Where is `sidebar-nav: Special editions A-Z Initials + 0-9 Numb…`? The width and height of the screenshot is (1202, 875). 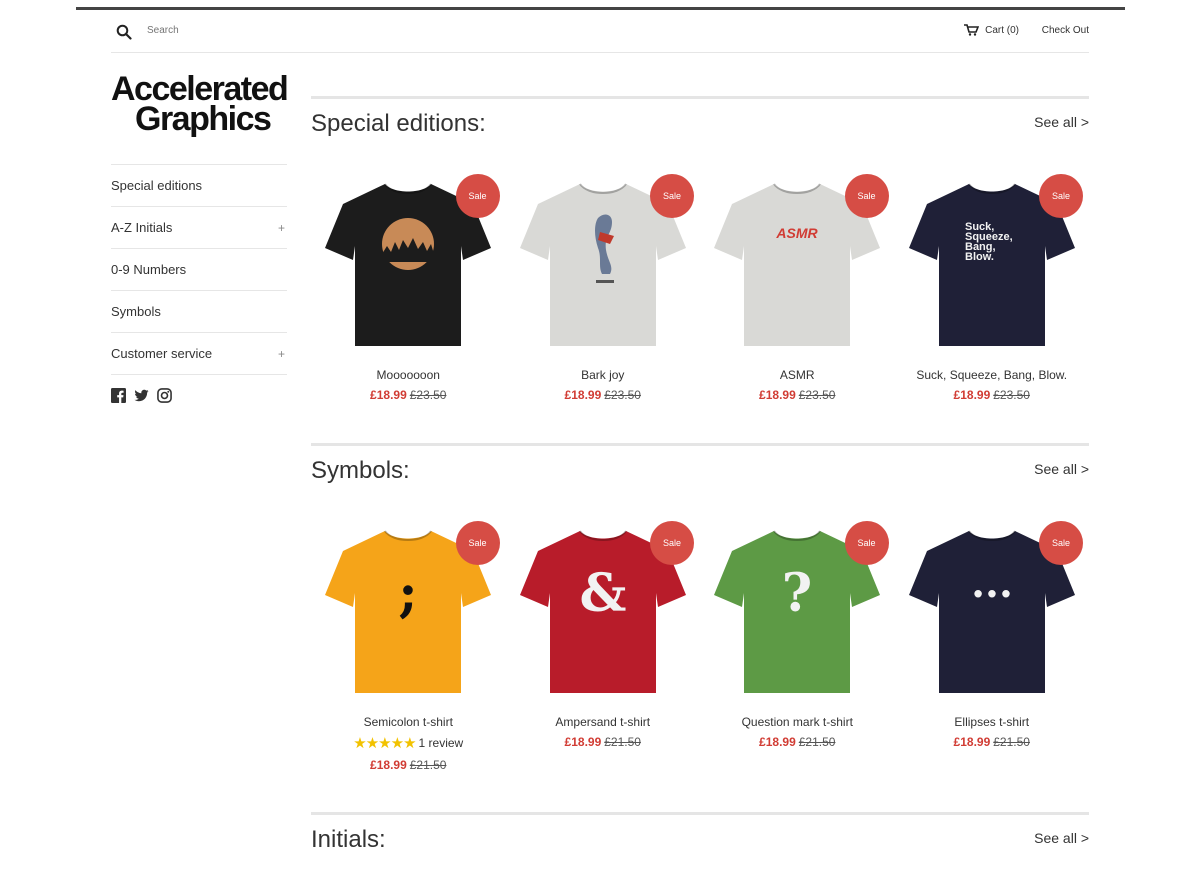
sidebar-nav: Special editions A-Z Initials + 0-9 Numb… is located at coordinates (199, 269).